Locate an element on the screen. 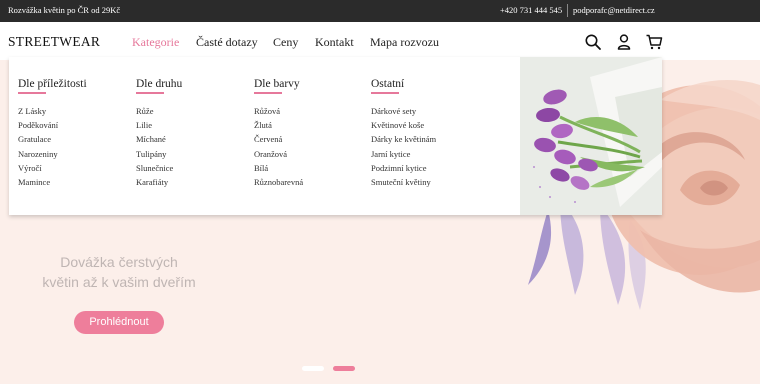  menu-item: Gratulace is located at coordinates (52, 139).